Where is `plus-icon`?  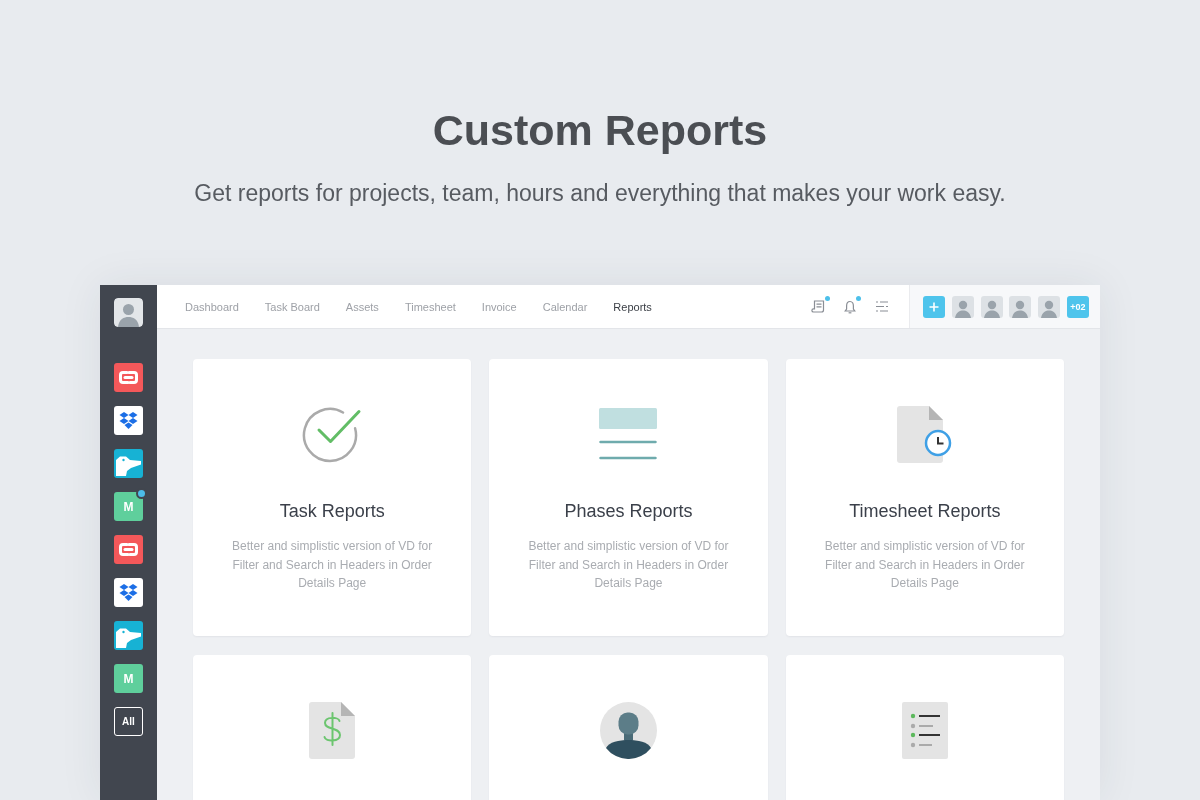 plus-icon is located at coordinates (934, 306).